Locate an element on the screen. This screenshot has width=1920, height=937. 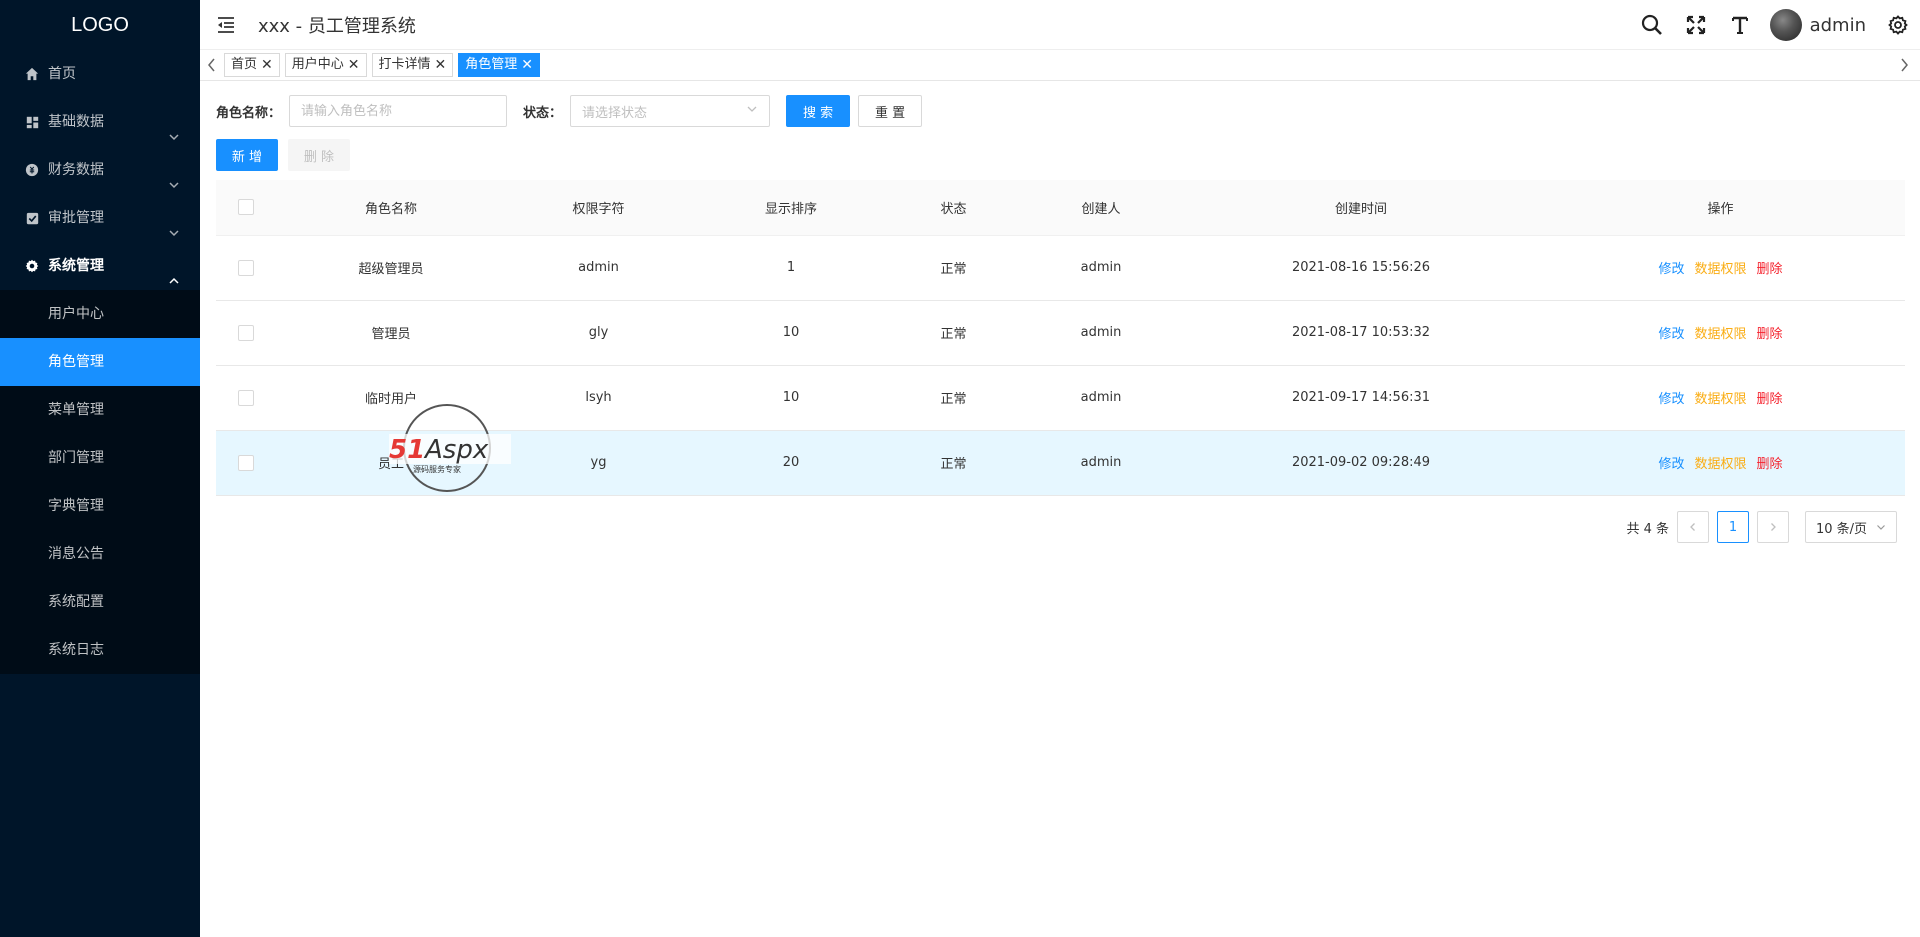
home-icon is located at coordinates (32, 74).